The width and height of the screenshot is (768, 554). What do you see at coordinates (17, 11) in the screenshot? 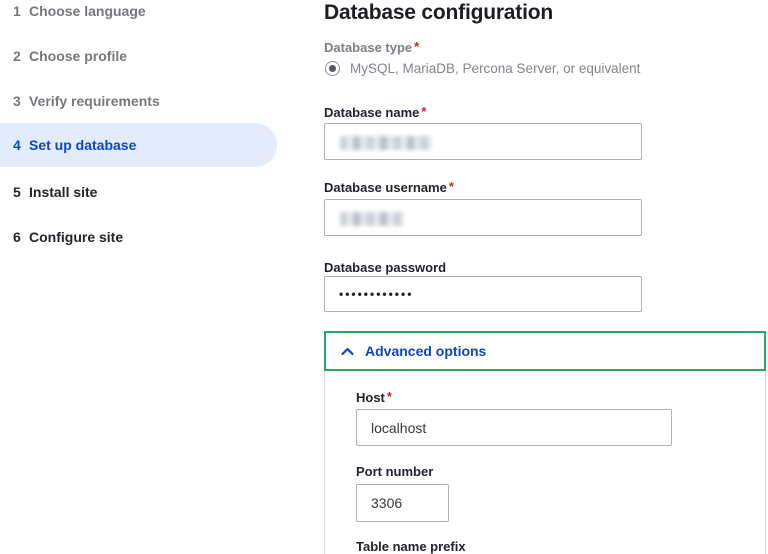
I see `step-number: 1` at bounding box center [17, 11].